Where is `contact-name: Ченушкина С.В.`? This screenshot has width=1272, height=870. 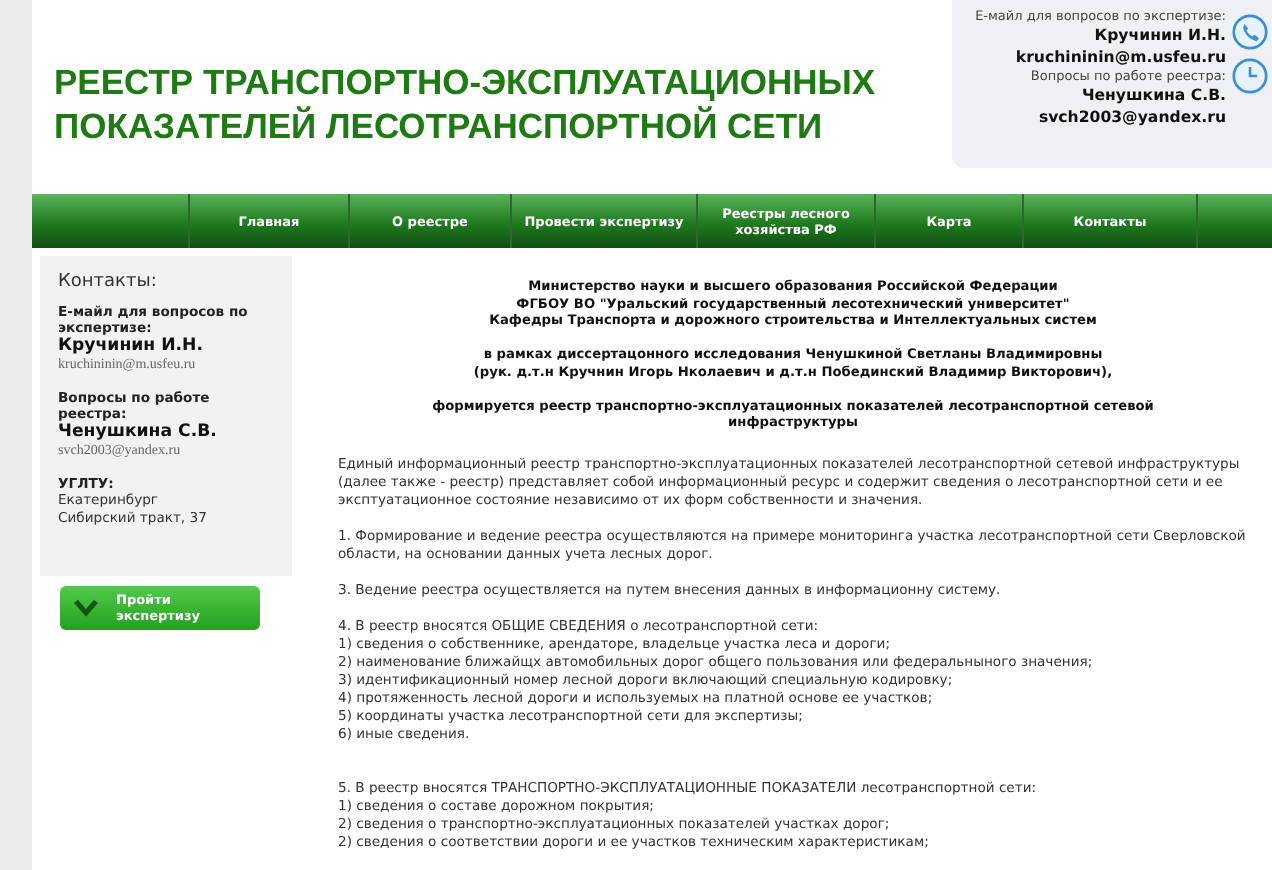 contact-name: Ченушкина С.В. is located at coordinates (138, 432).